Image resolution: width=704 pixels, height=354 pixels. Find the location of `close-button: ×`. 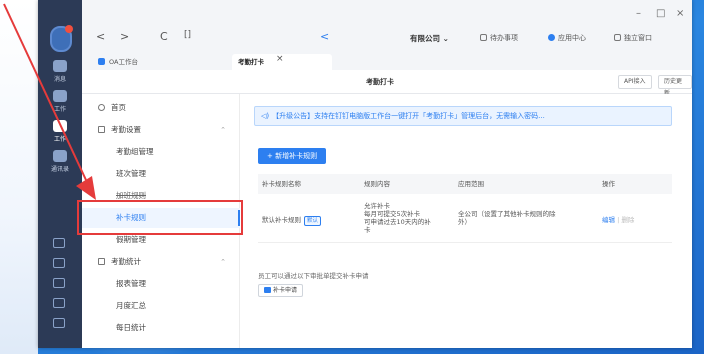

close-button: × is located at coordinates (680, 13).